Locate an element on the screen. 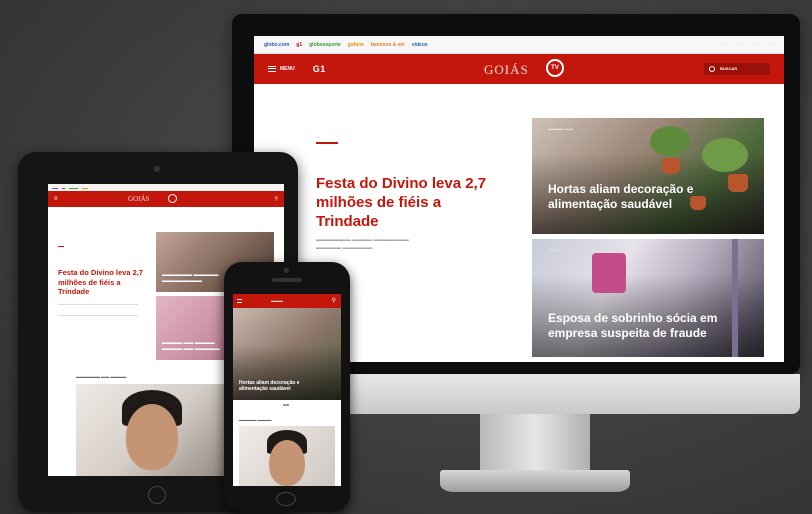  tablet-home-button is located at coordinates (157, 495).